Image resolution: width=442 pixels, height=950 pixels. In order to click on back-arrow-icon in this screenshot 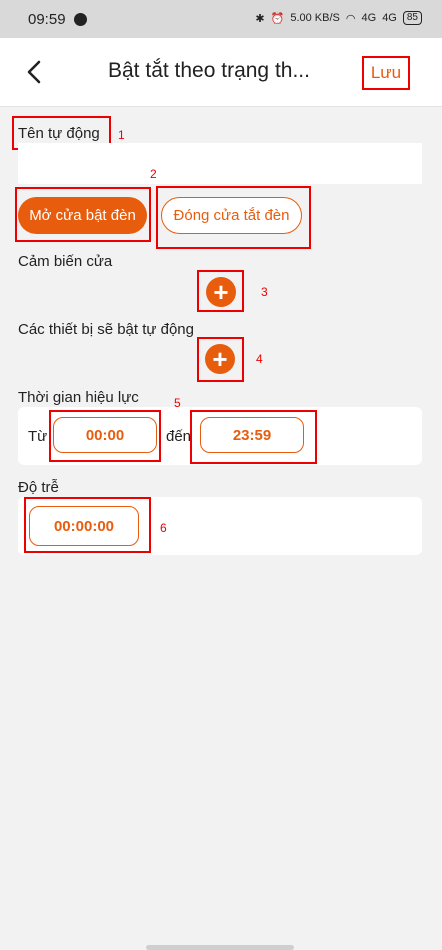, I will do `click(34, 72)`.